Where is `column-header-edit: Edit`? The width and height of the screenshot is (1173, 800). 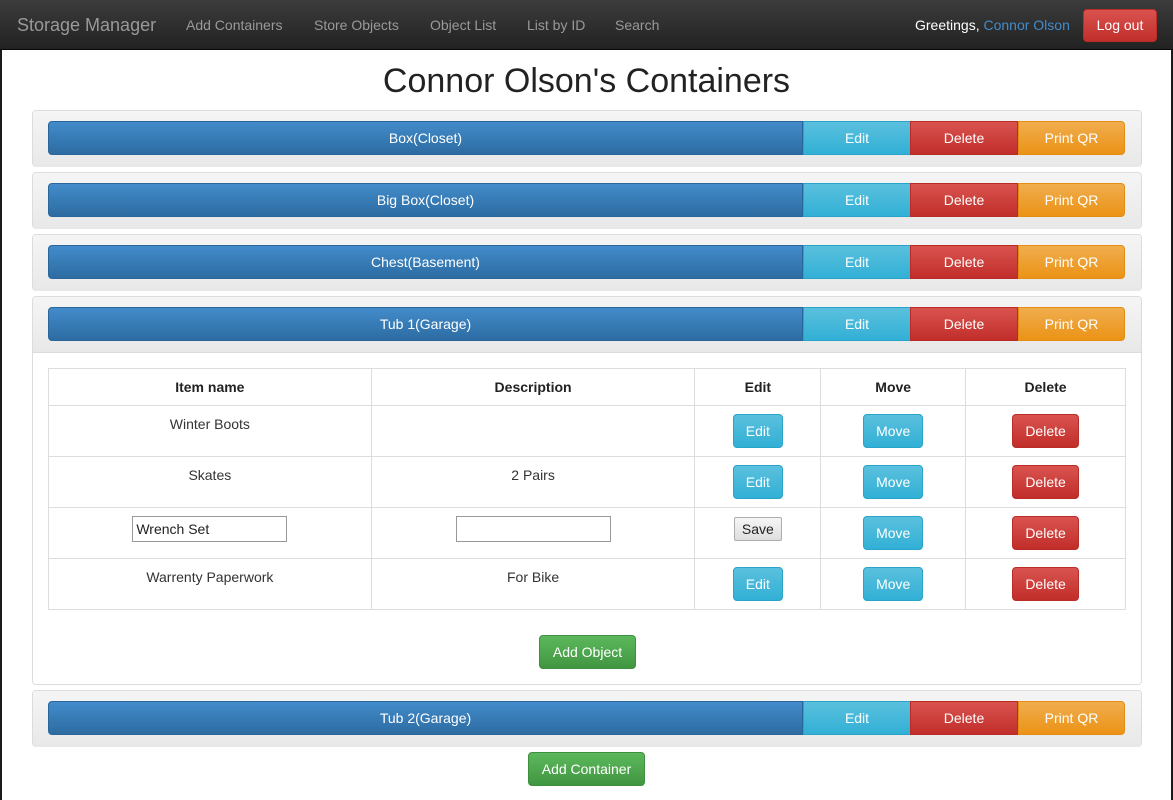 column-header-edit: Edit is located at coordinates (758, 387).